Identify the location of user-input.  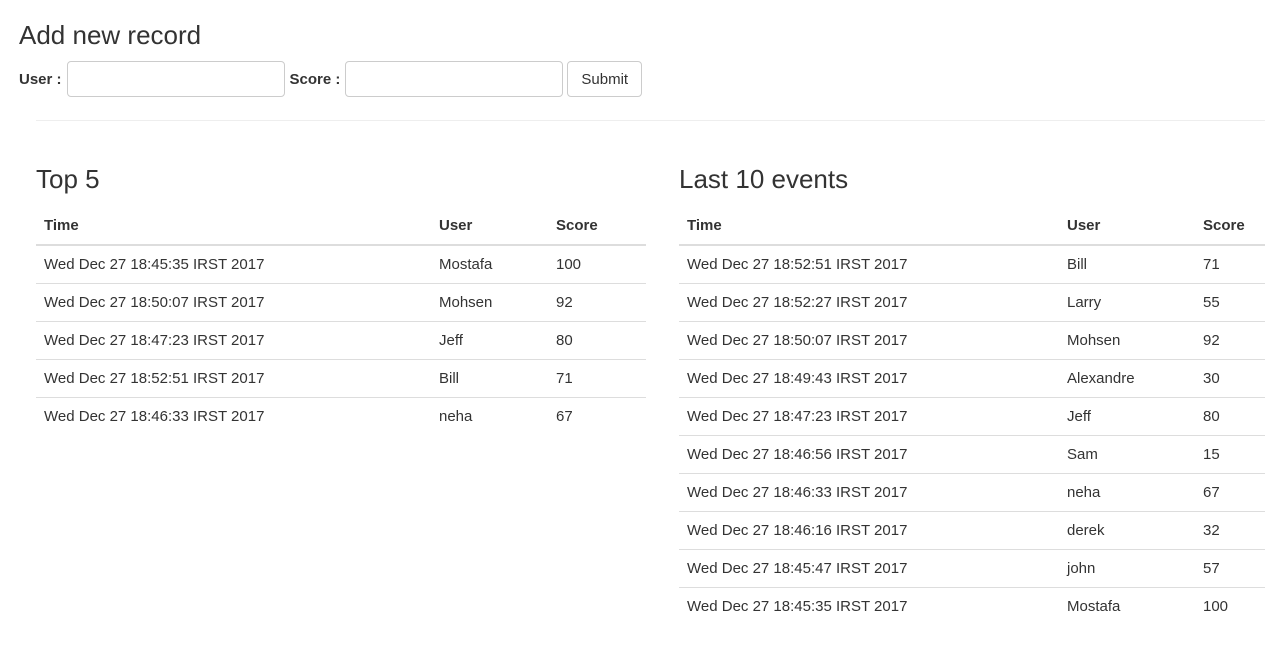
(175, 79).